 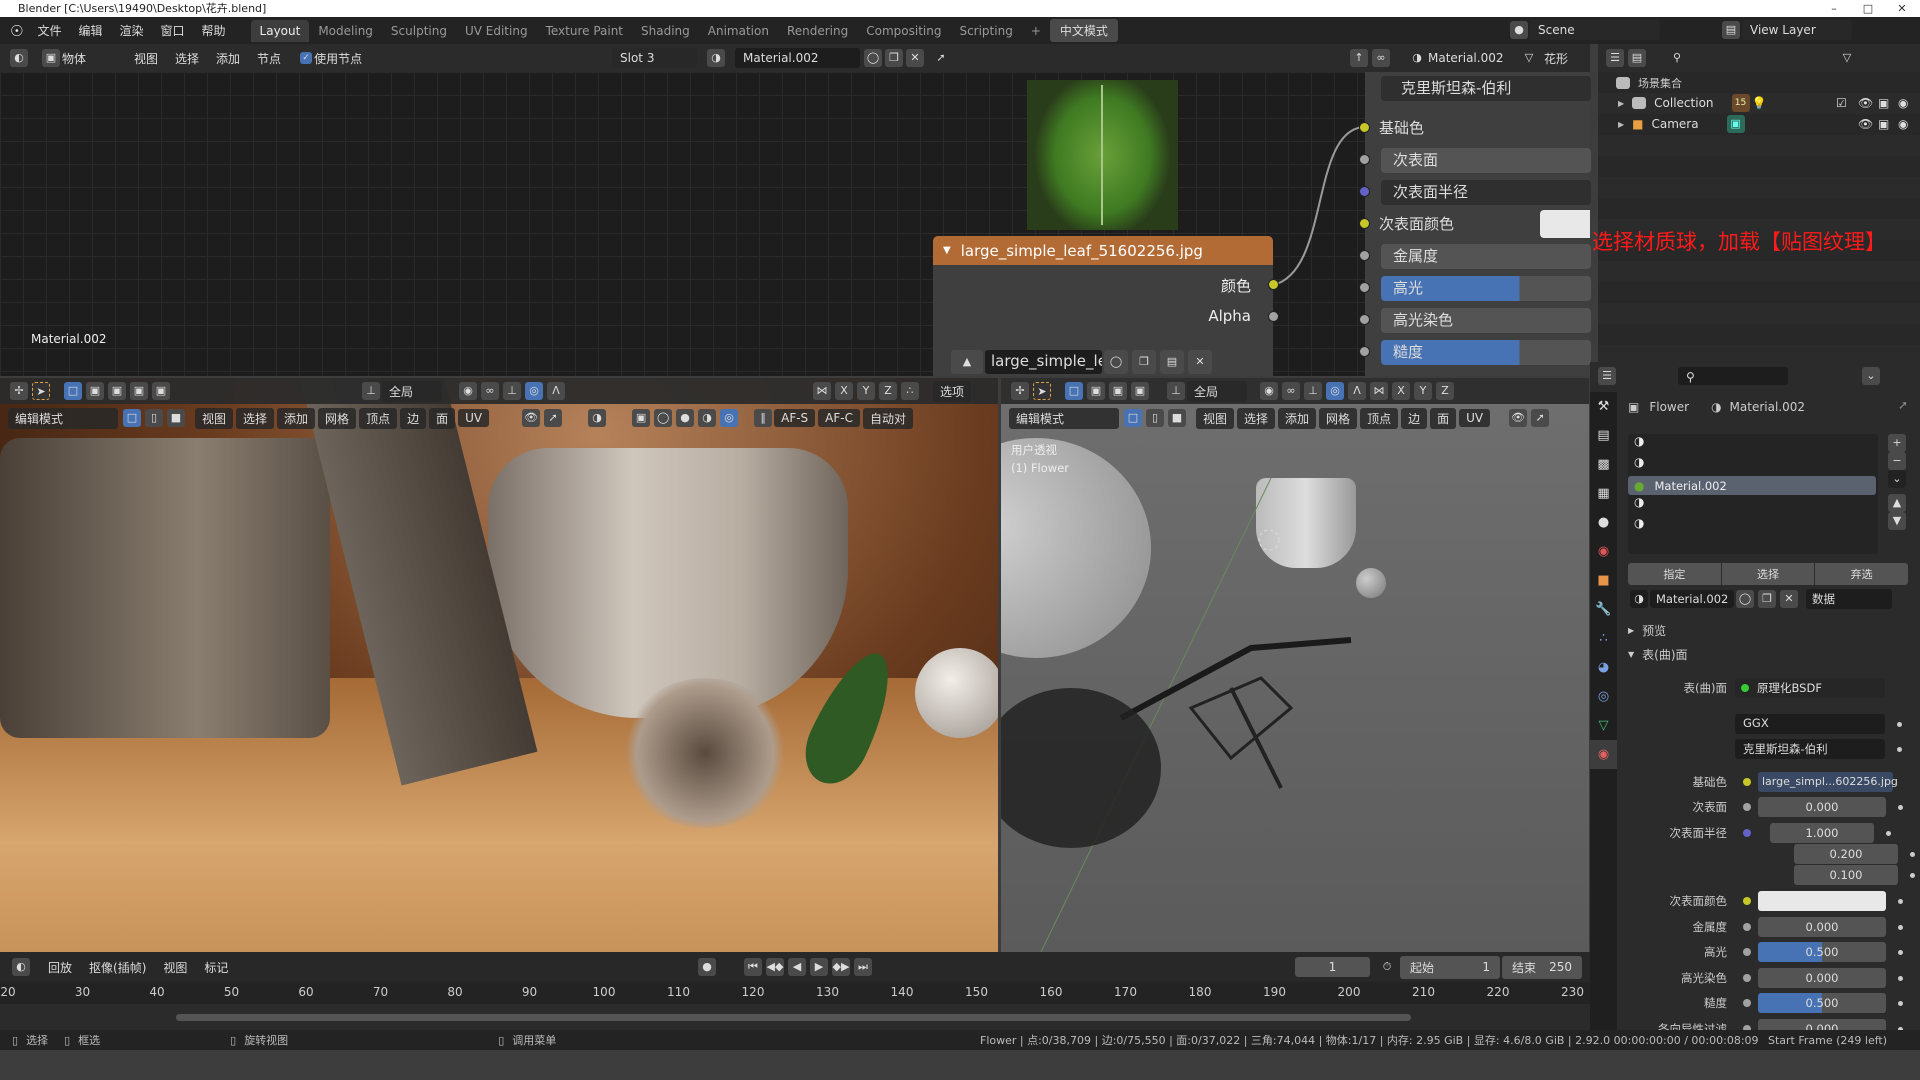 What do you see at coordinates (1486, 192) in the screenshot?
I see `input-subsurface-radius: 次表面半径` at bounding box center [1486, 192].